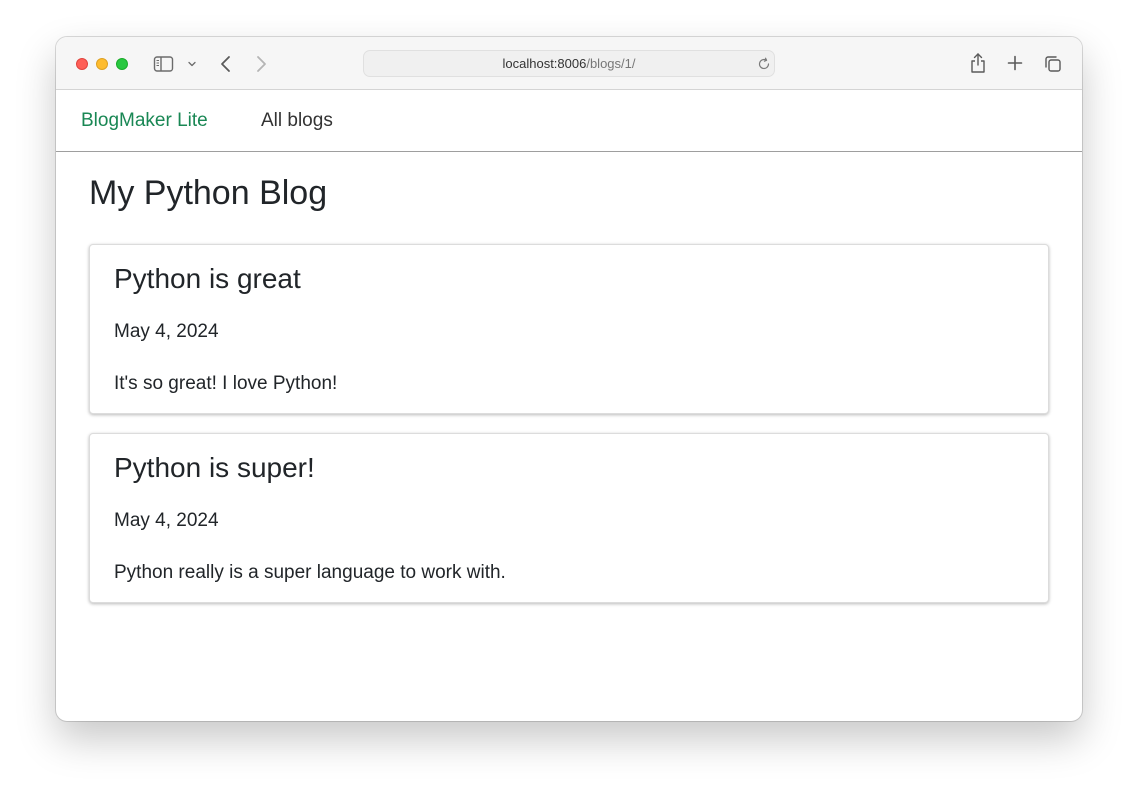 Image resolution: width=1138 pixels, height=796 pixels. I want to click on address-bar: localhost:8006/blogs/1/, so click(569, 63).